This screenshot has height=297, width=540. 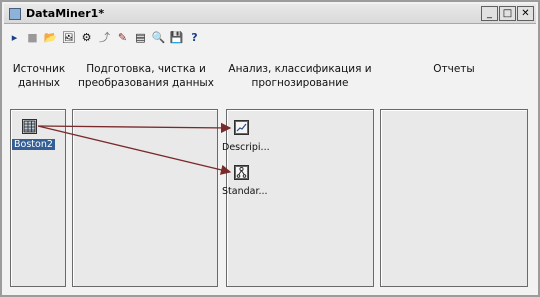 What do you see at coordinates (68, 37) in the screenshot?
I see `image-view-icon: 🖼` at bounding box center [68, 37].